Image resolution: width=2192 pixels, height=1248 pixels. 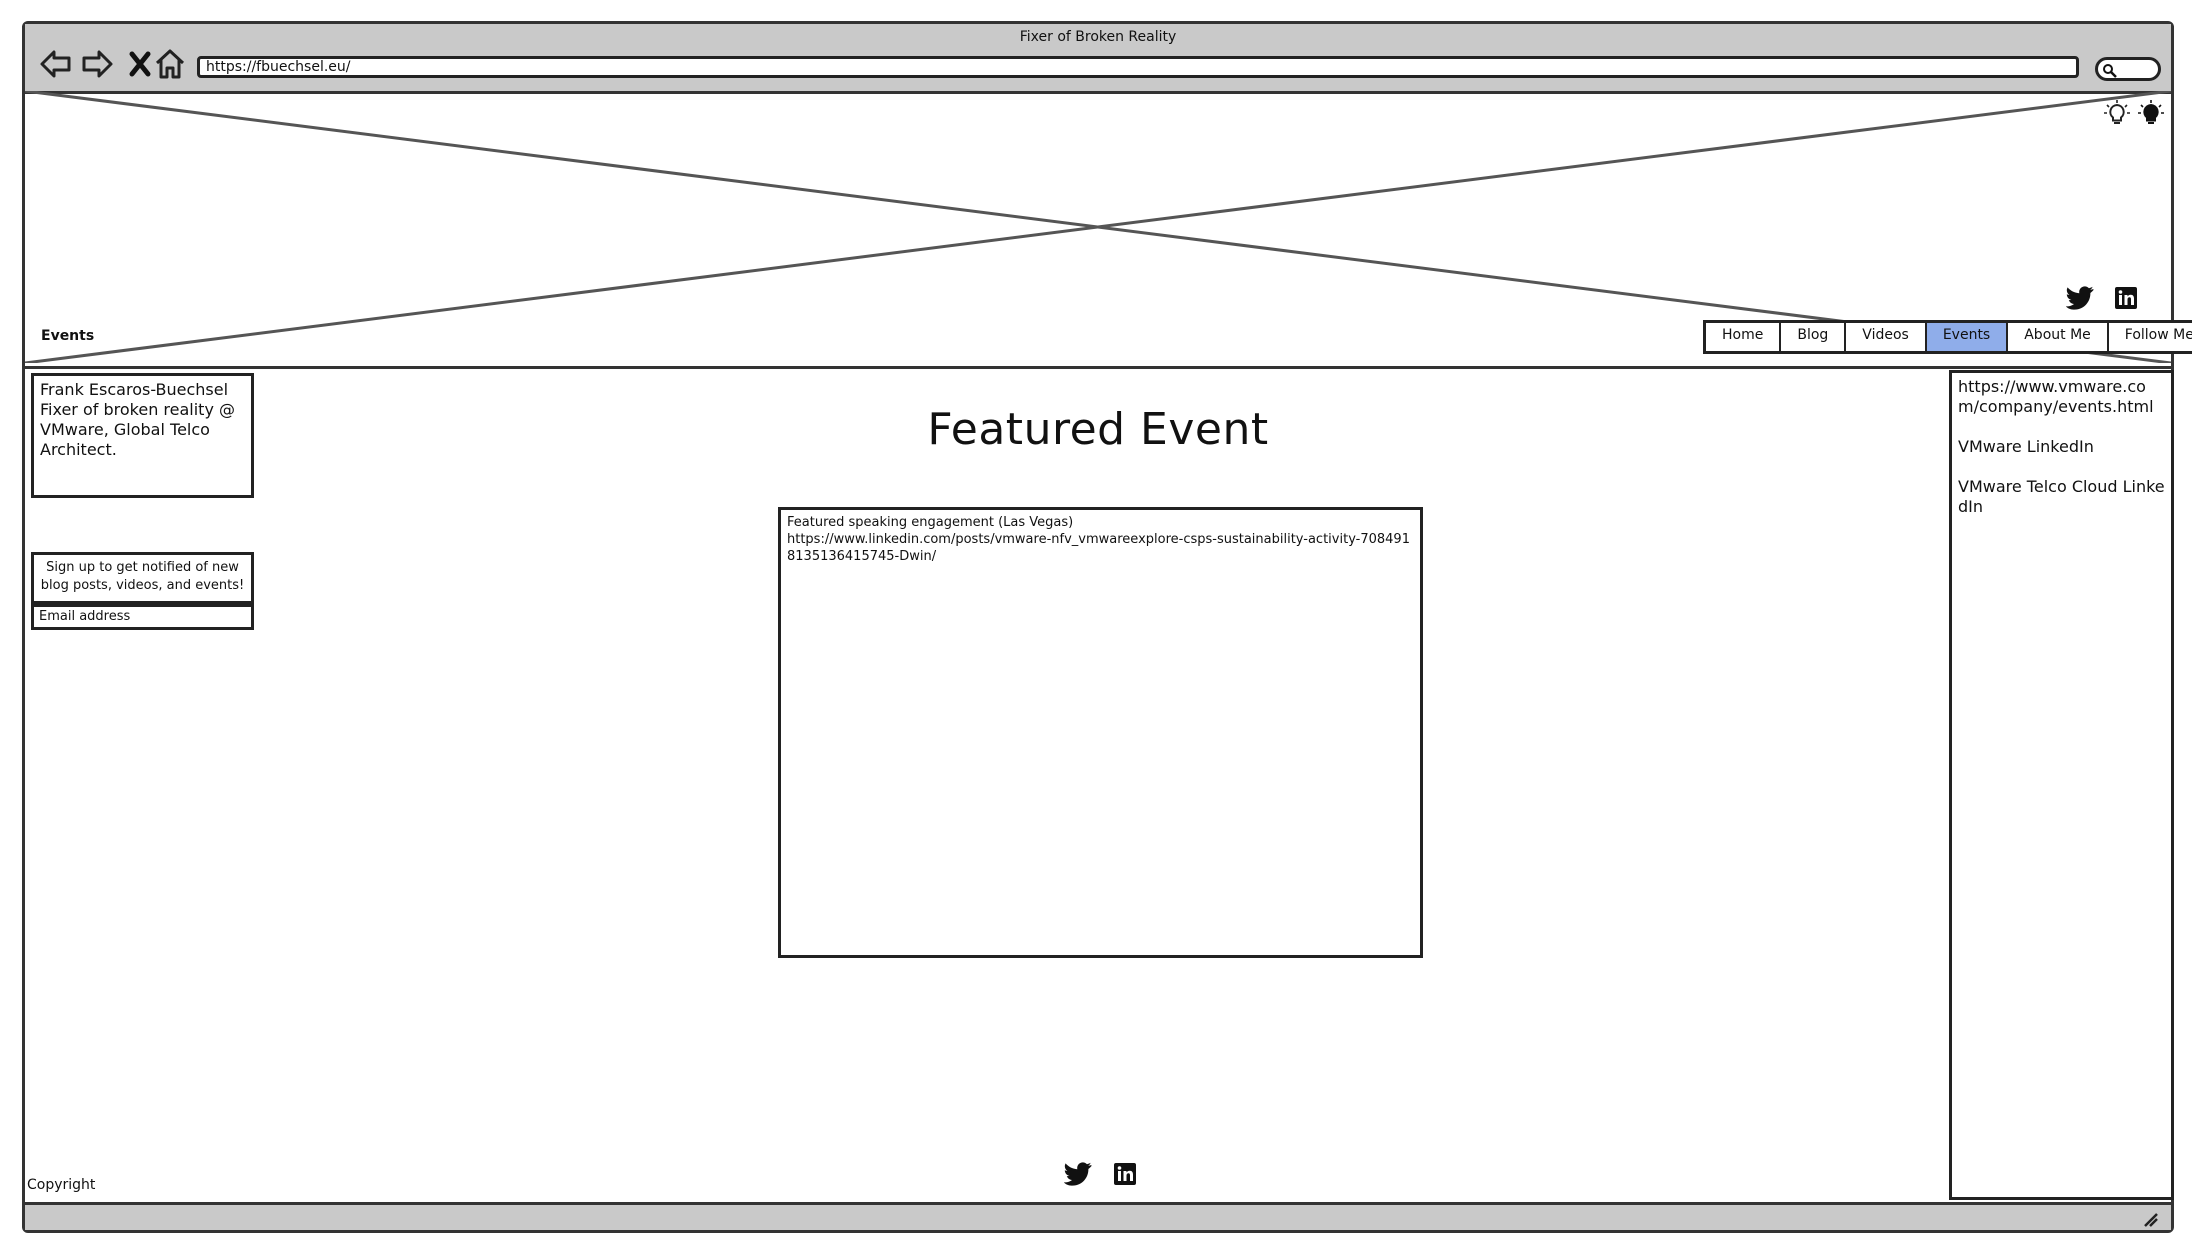 What do you see at coordinates (1100, 1174) in the screenshot?
I see `footer-social-links` at bounding box center [1100, 1174].